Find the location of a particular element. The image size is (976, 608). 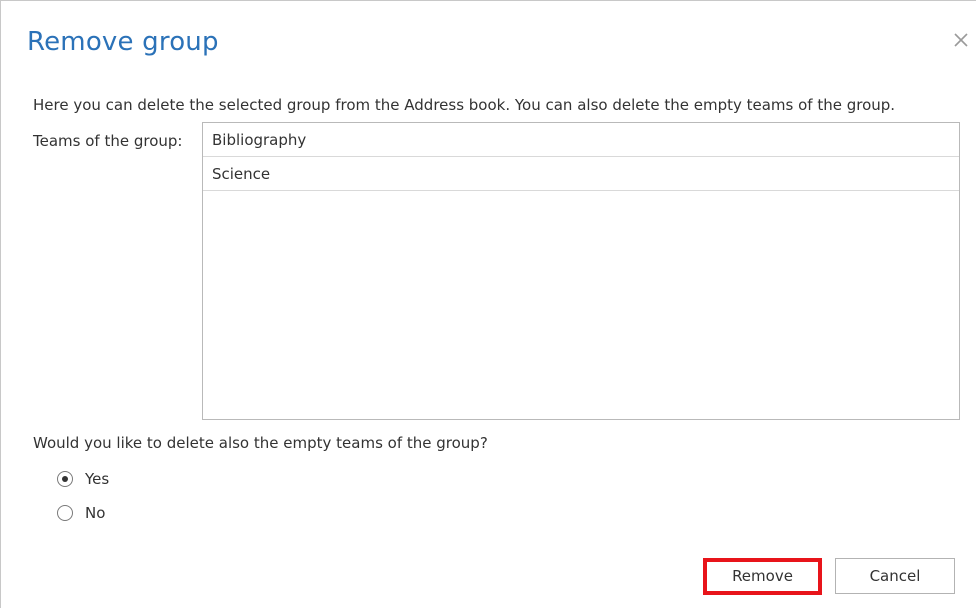

radio-label-yes: Yes is located at coordinates (97, 479).